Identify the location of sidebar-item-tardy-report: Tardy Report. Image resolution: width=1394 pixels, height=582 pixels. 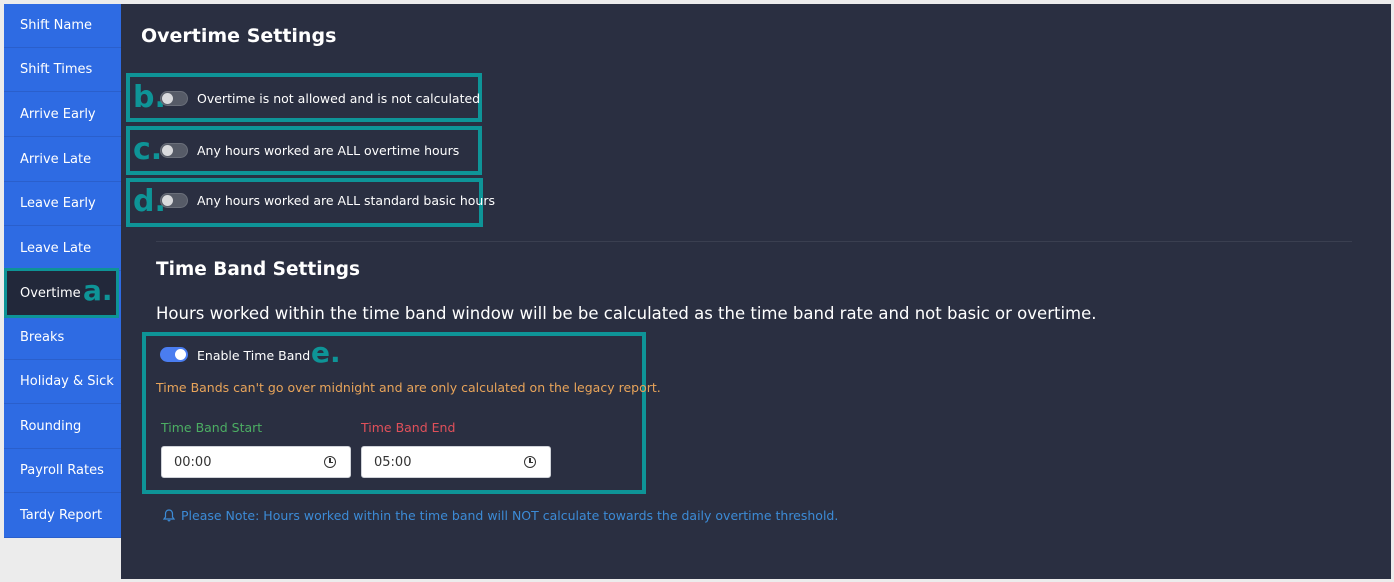
(62, 516).